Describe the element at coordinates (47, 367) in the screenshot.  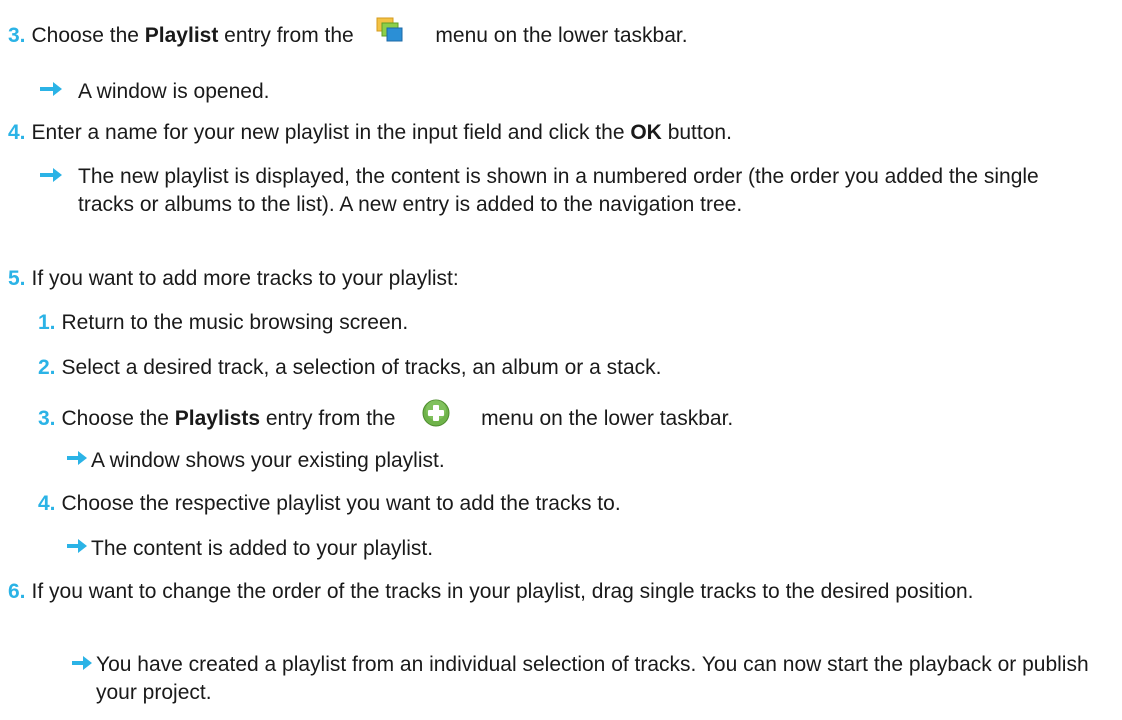
I see `substep-number: 2.` at that location.